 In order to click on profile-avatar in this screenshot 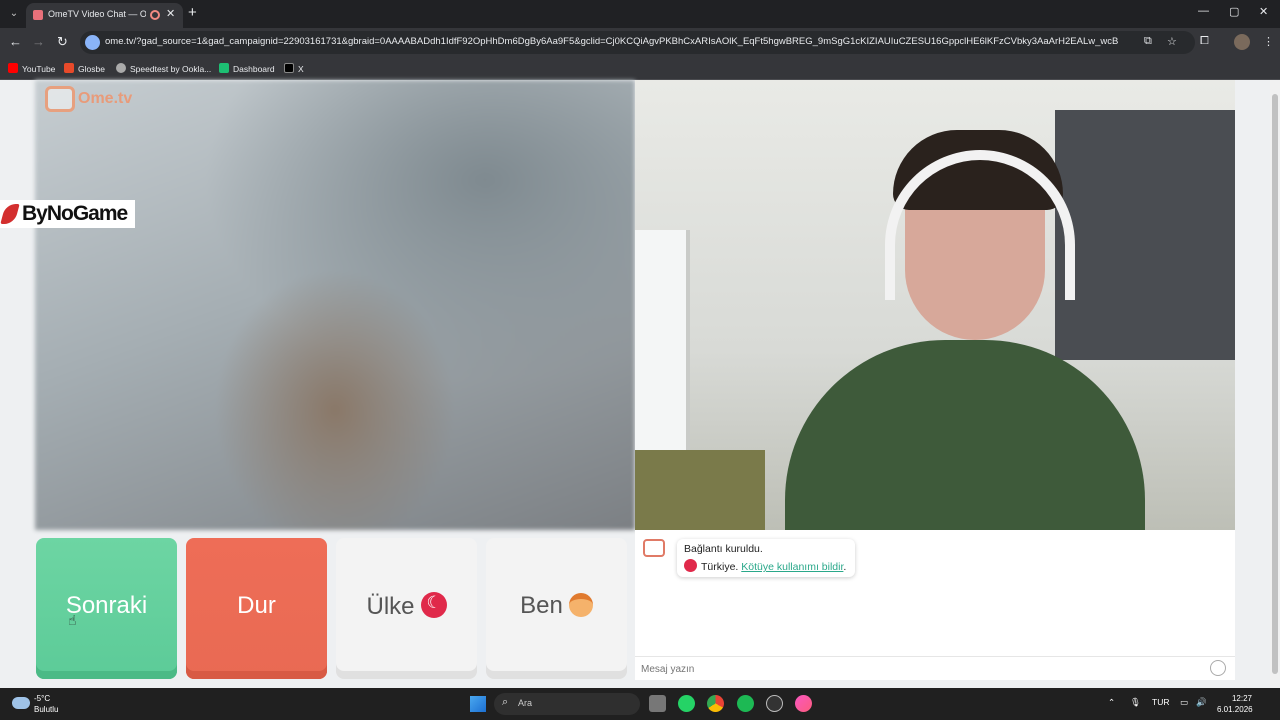, I will do `click(1242, 42)`.